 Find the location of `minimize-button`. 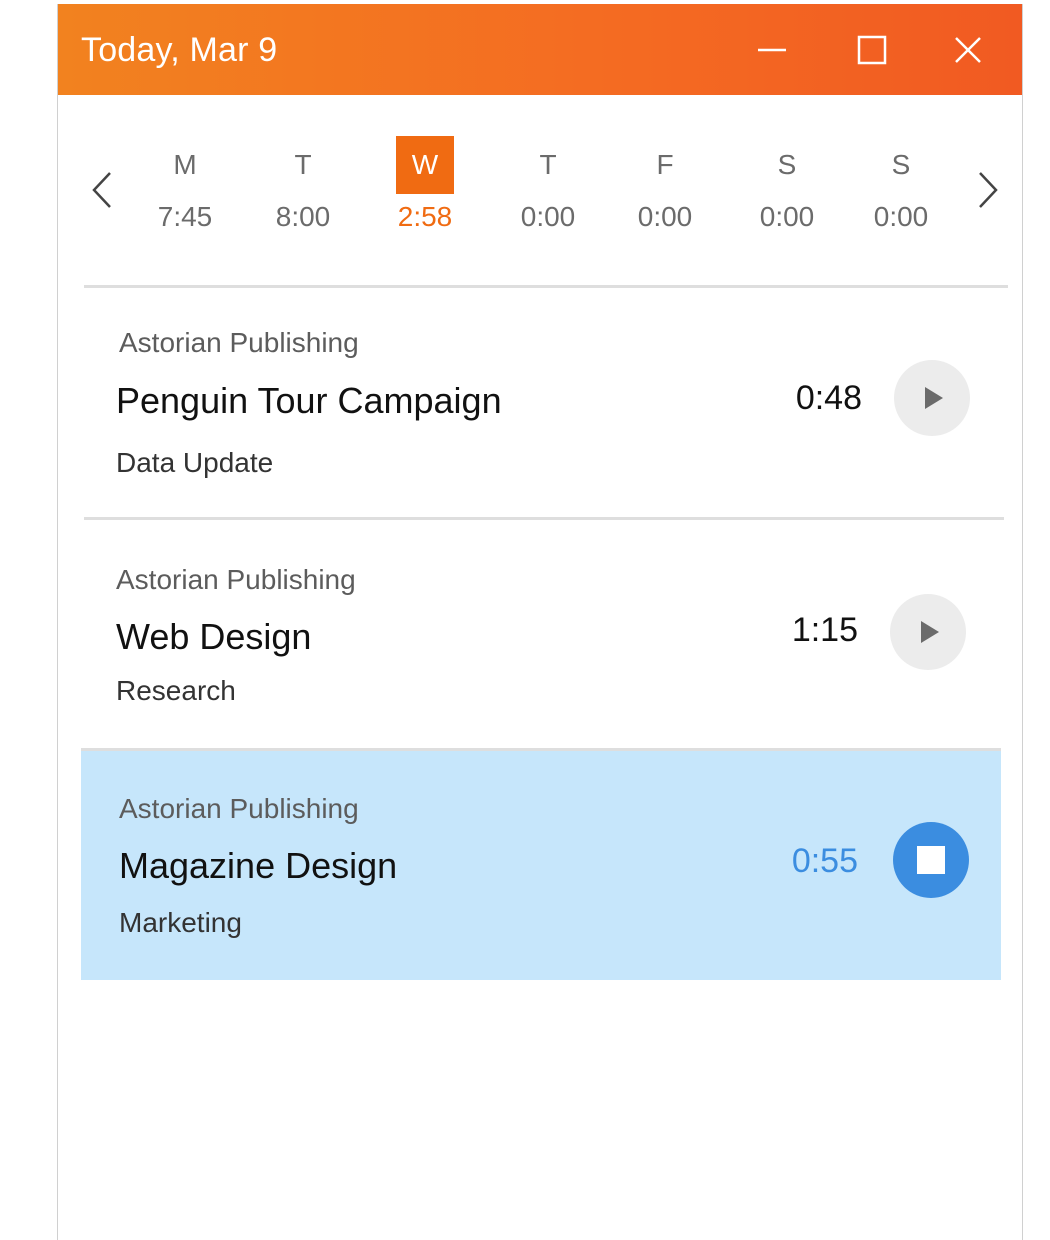

minimize-button is located at coordinates (772, 50).